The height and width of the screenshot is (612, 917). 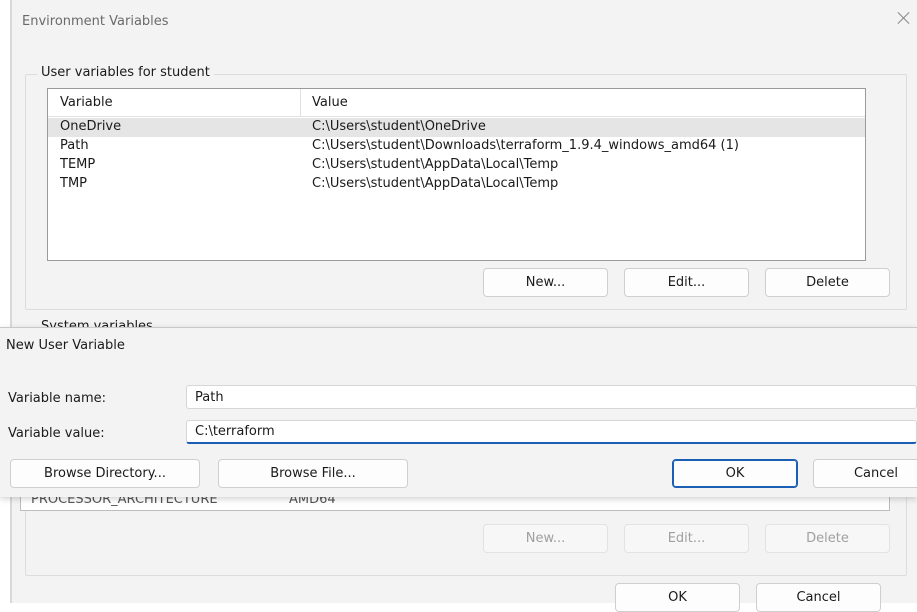 What do you see at coordinates (456, 103) in the screenshot?
I see `list-header: Variable Value` at bounding box center [456, 103].